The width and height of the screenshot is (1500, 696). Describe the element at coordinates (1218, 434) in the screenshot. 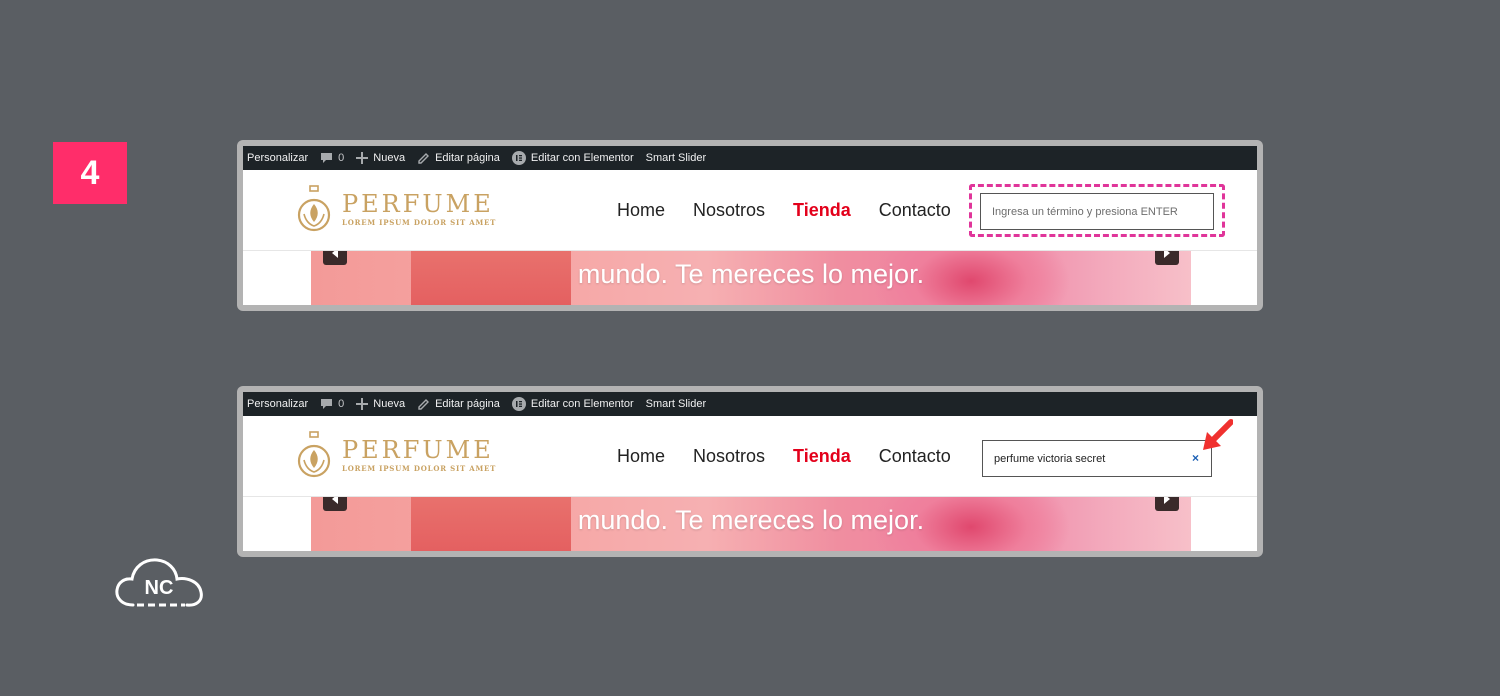

I see `pointer-arrow-icon` at that location.